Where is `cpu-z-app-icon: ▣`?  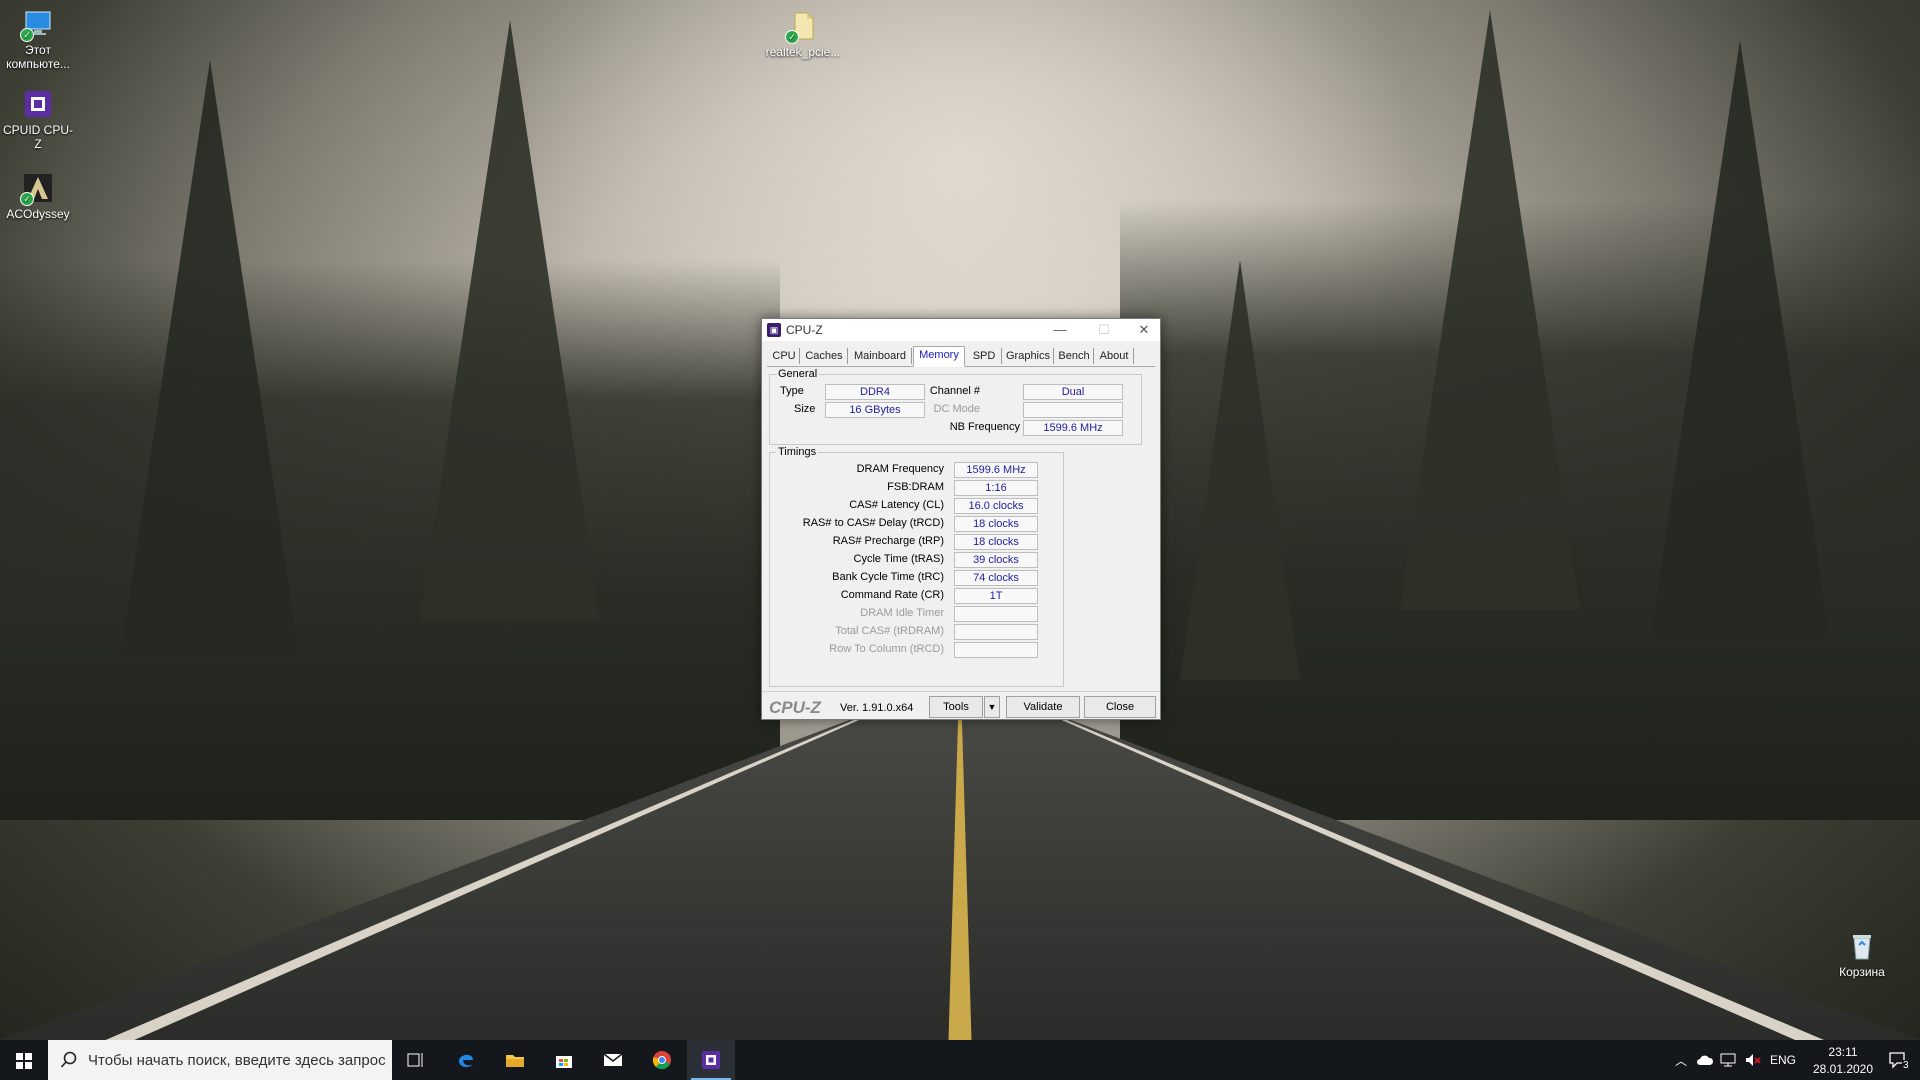
cpu-z-app-icon: ▣ is located at coordinates (774, 330).